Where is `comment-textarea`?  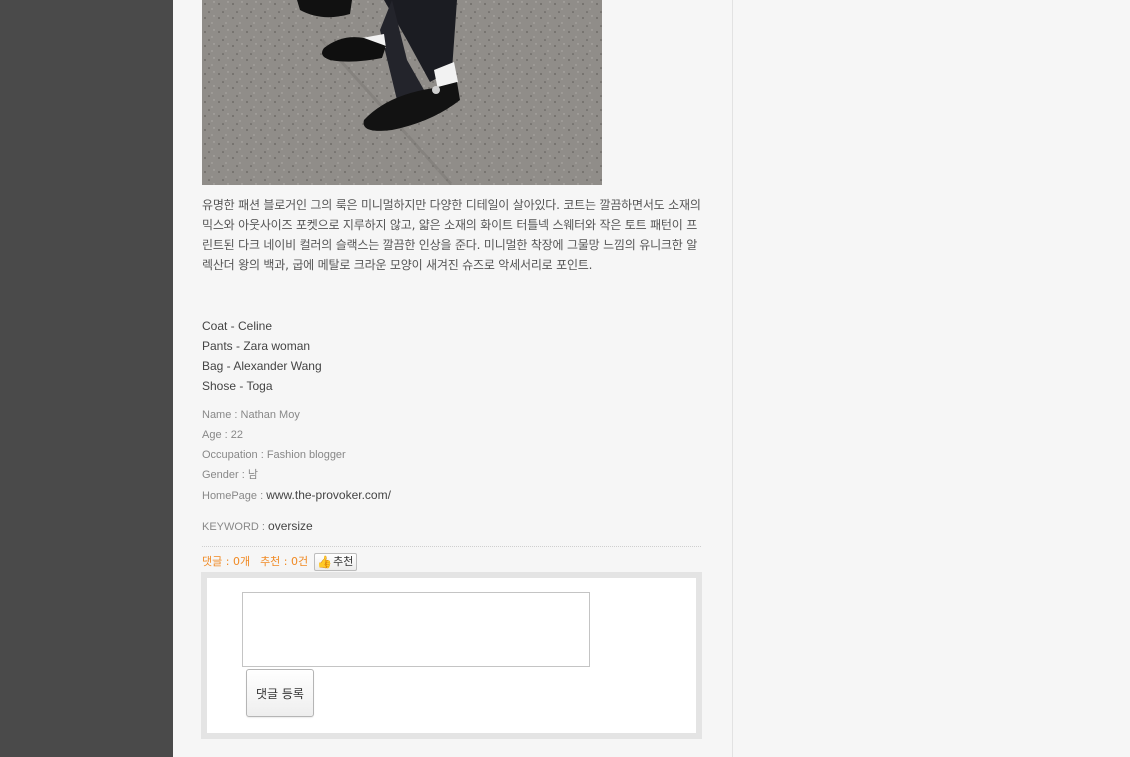
comment-textarea is located at coordinates (416, 629).